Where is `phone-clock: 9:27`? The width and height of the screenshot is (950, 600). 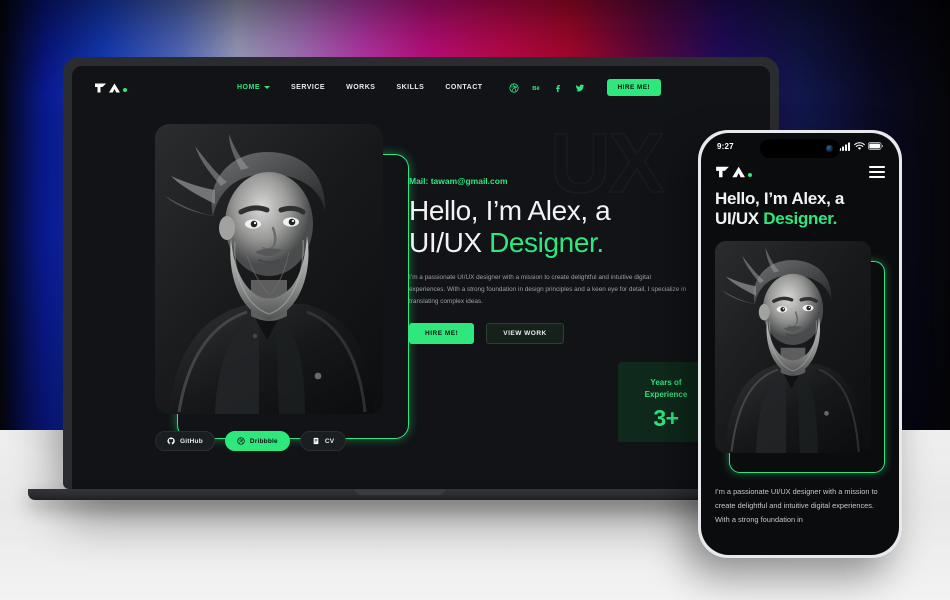
phone-clock: 9:27 is located at coordinates (725, 146).